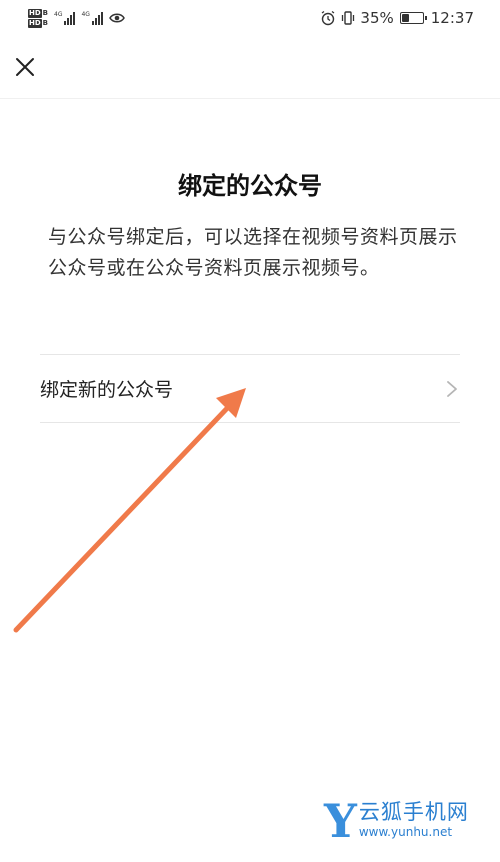 The height and width of the screenshot is (862, 500). Describe the element at coordinates (377, 18) in the screenshot. I see `battery-percent: 35%` at that location.